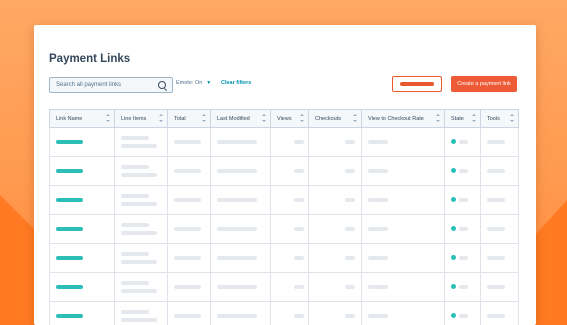 This screenshot has width=567, height=325. I want to click on column-header: Tools, so click(500, 119).